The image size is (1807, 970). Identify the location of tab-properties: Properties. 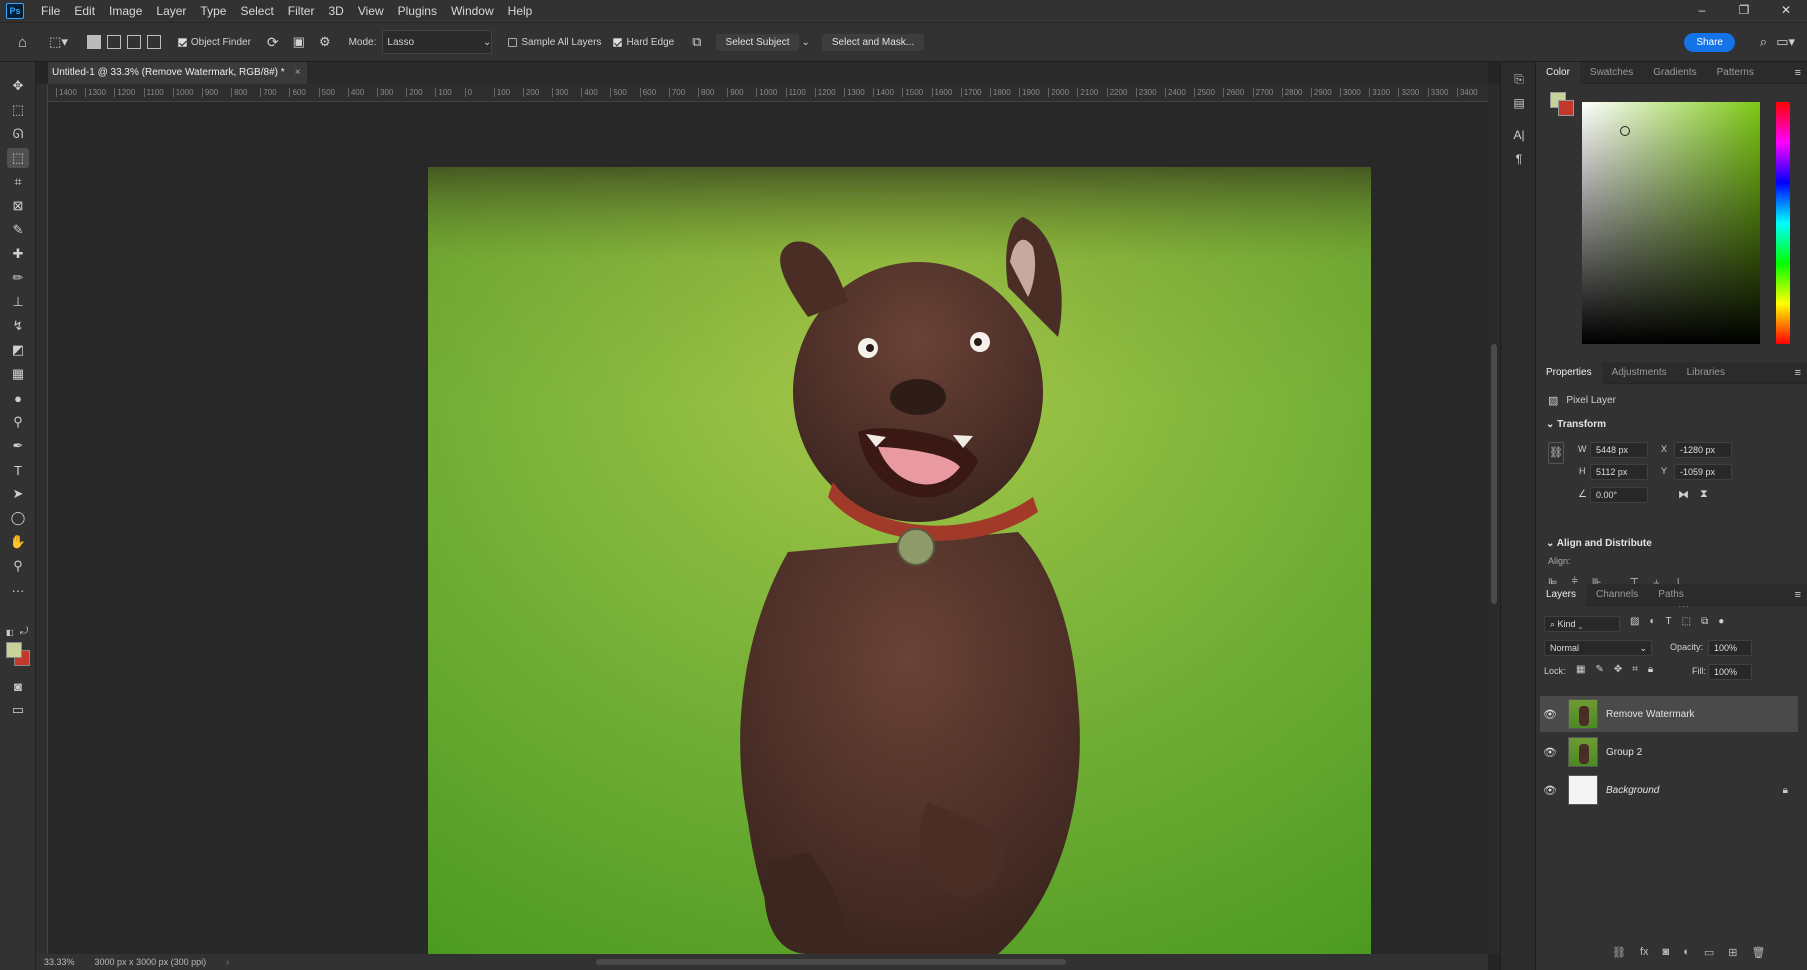
(1569, 372).